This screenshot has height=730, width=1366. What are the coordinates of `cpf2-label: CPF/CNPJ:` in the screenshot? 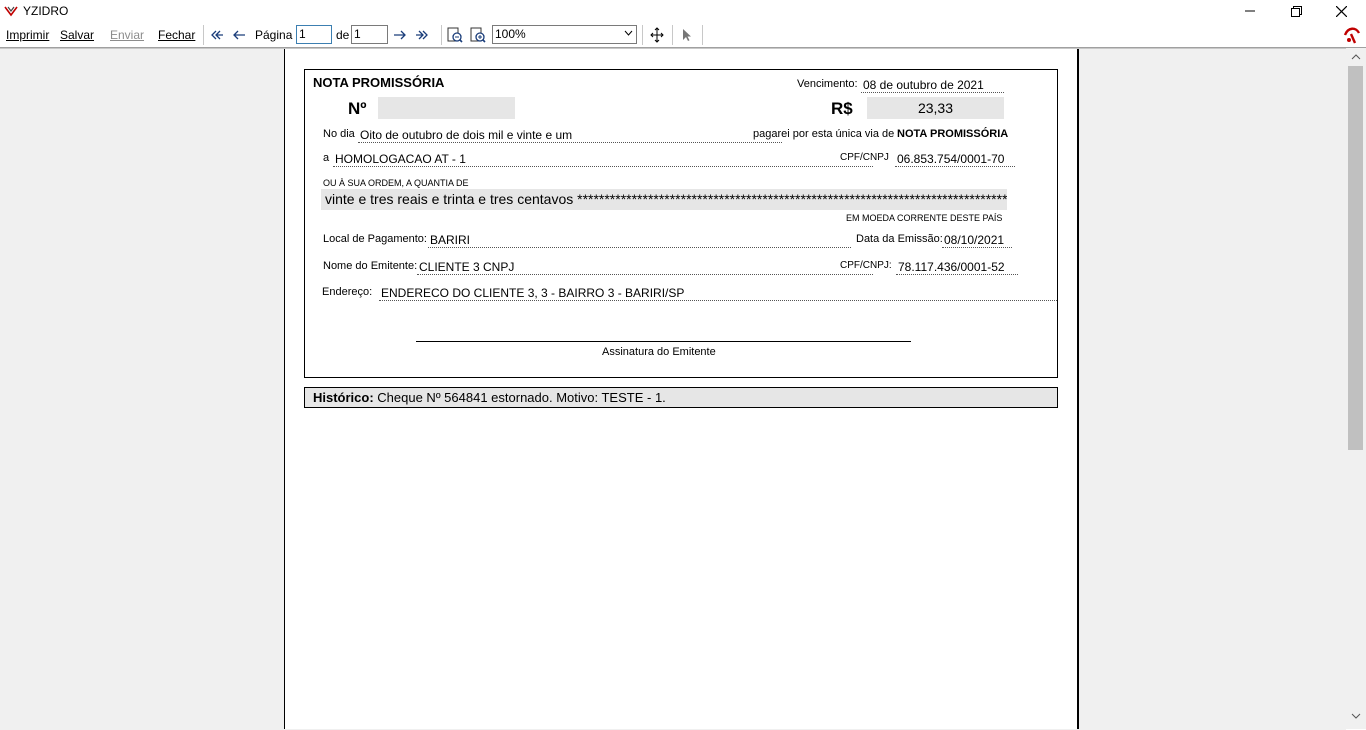 It's located at (866, 265).